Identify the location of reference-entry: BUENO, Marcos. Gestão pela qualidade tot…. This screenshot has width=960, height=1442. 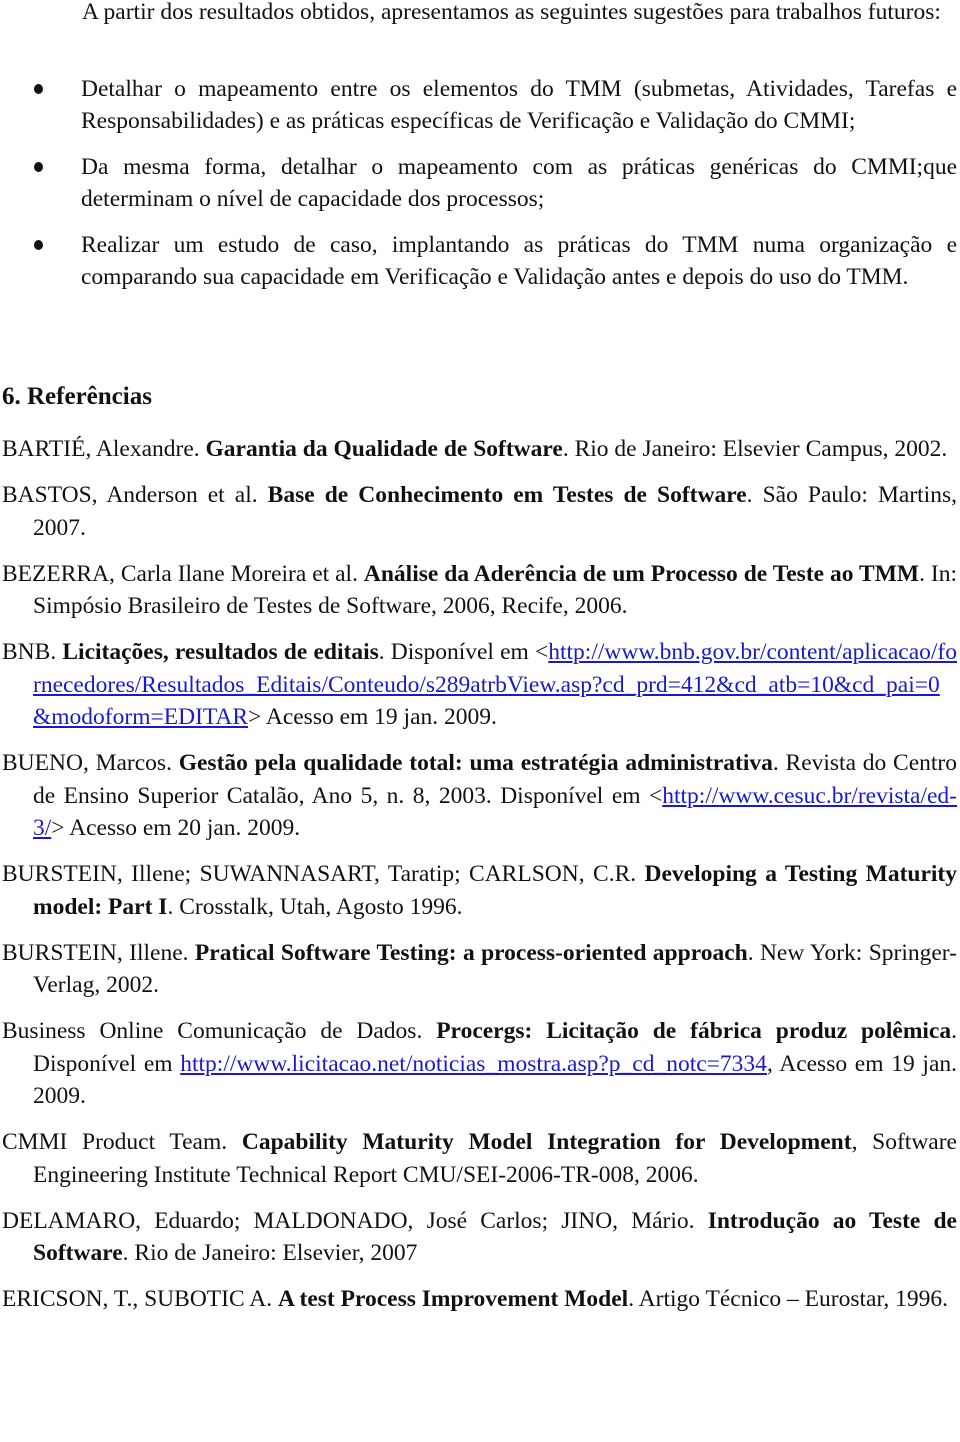
(480, 795).